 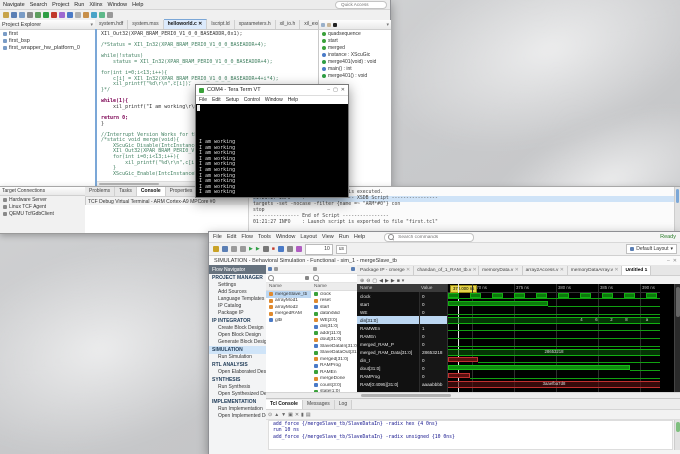 I want to click on external-tools-icon, so click(x=102, y=15).